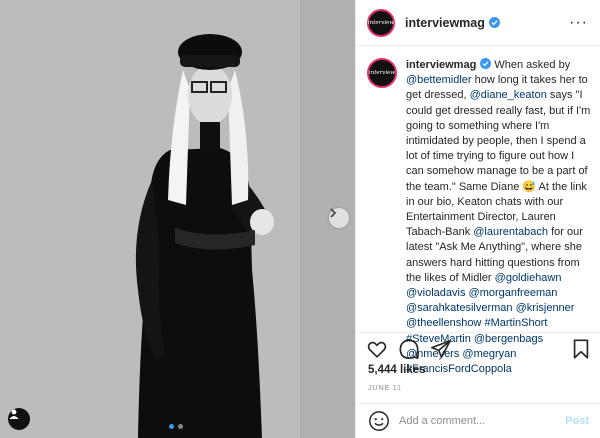  I want to click on next-photo-button, so click(339, 218).